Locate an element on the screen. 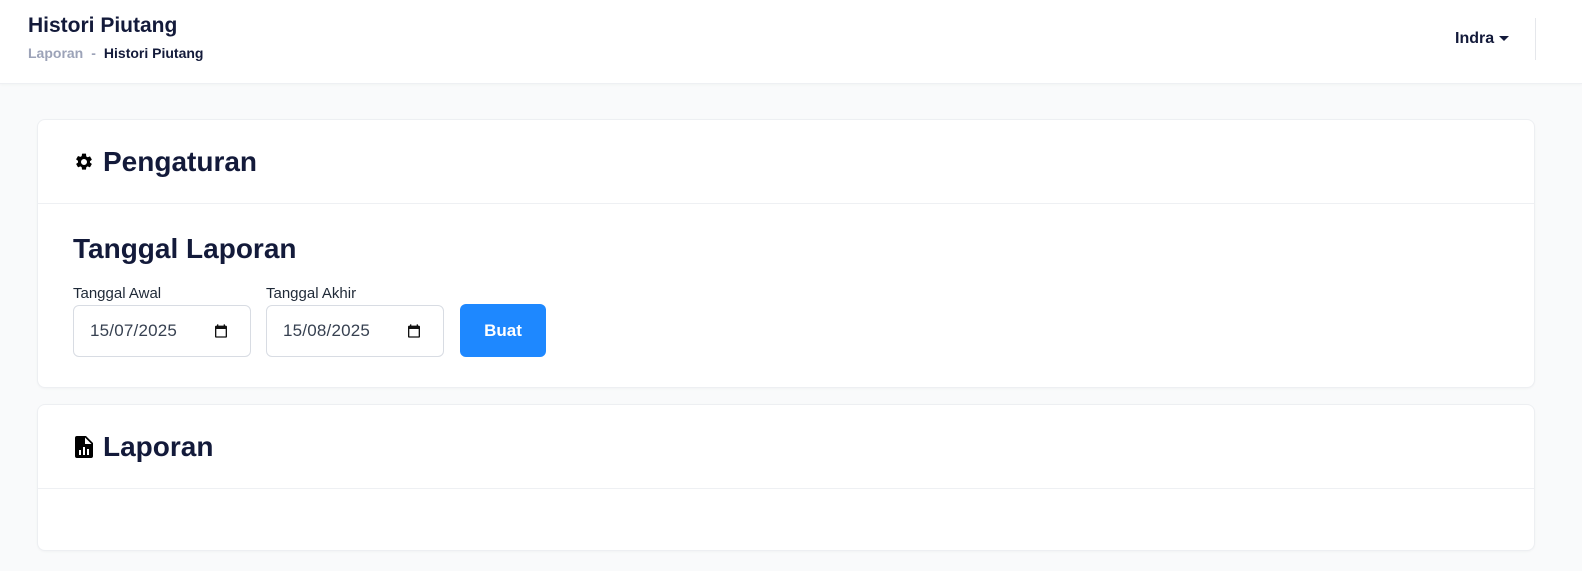 This screenshot has height=571, width=1582. report-card-header: Laporan is located at coordinates (786, 447).